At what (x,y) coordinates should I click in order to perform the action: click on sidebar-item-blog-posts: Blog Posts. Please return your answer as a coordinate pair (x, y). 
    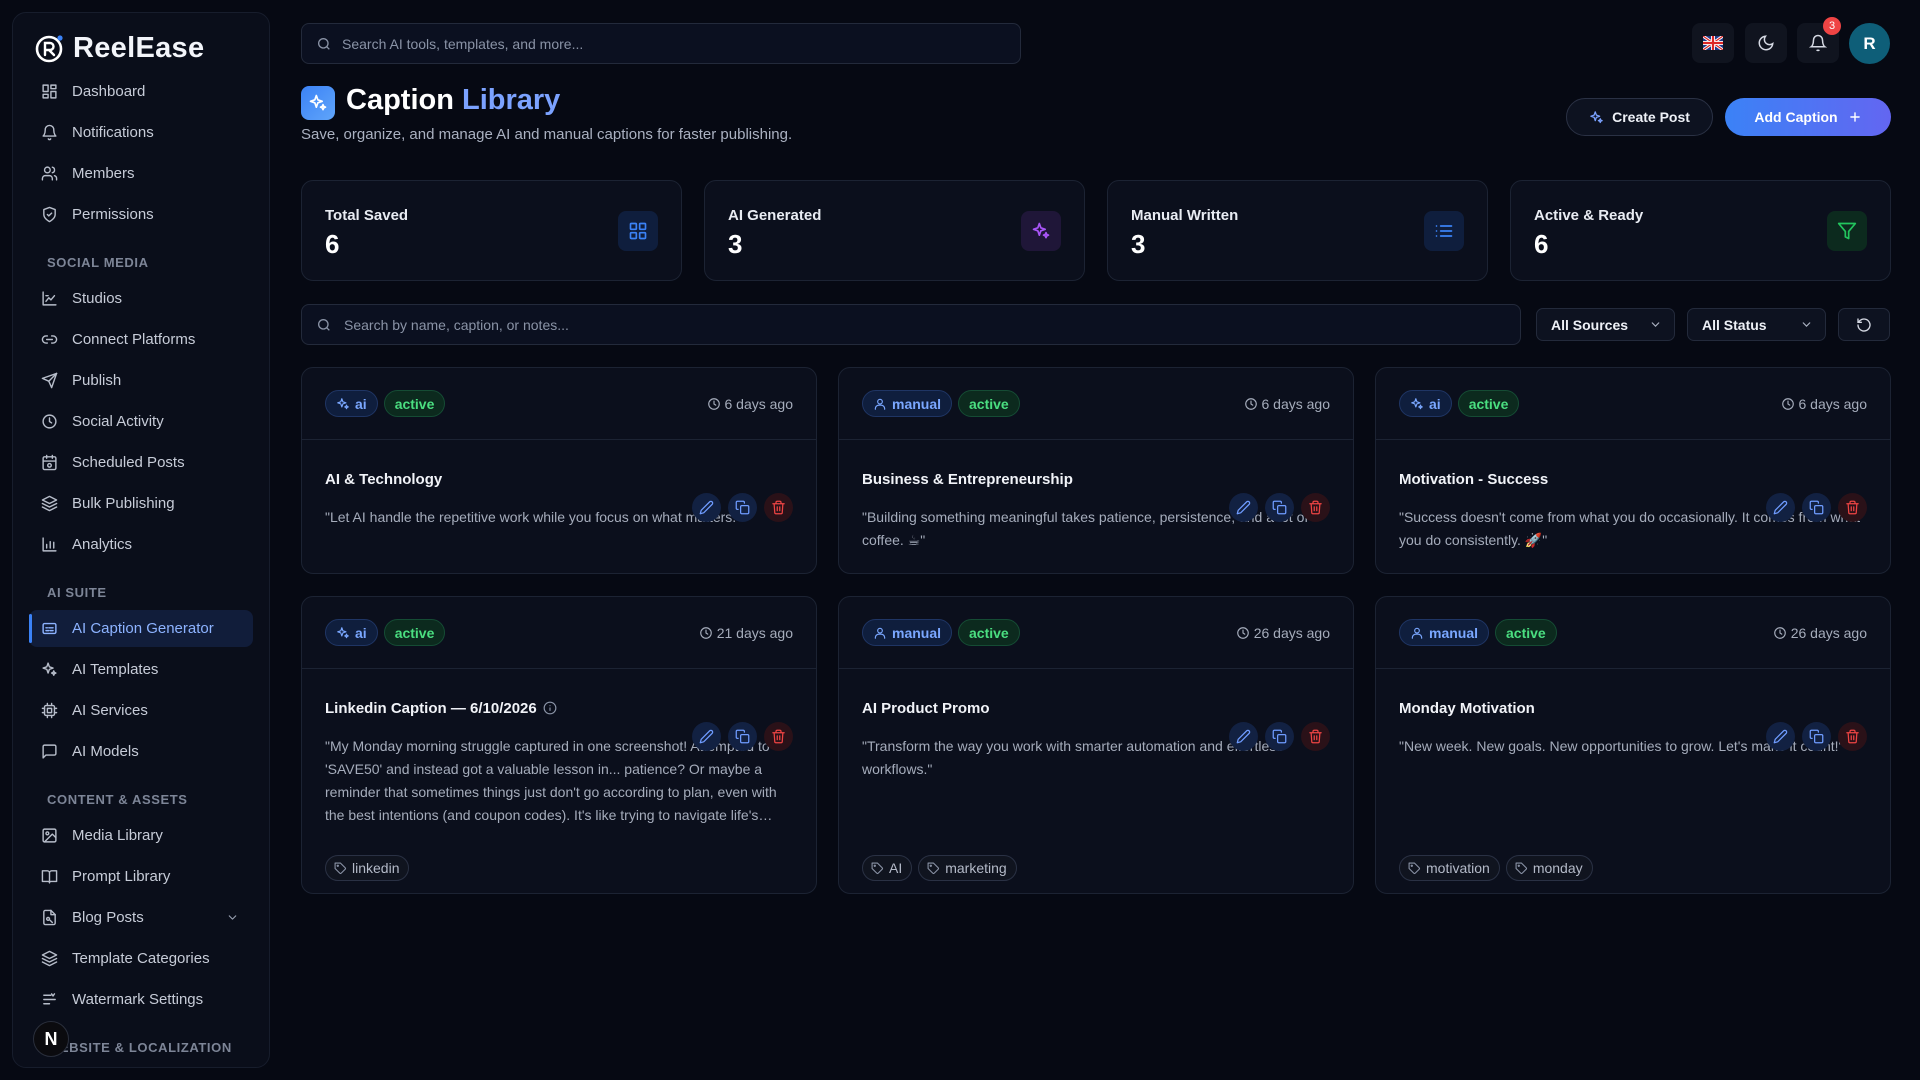
    Looking at the image, I should click on (141, 917).